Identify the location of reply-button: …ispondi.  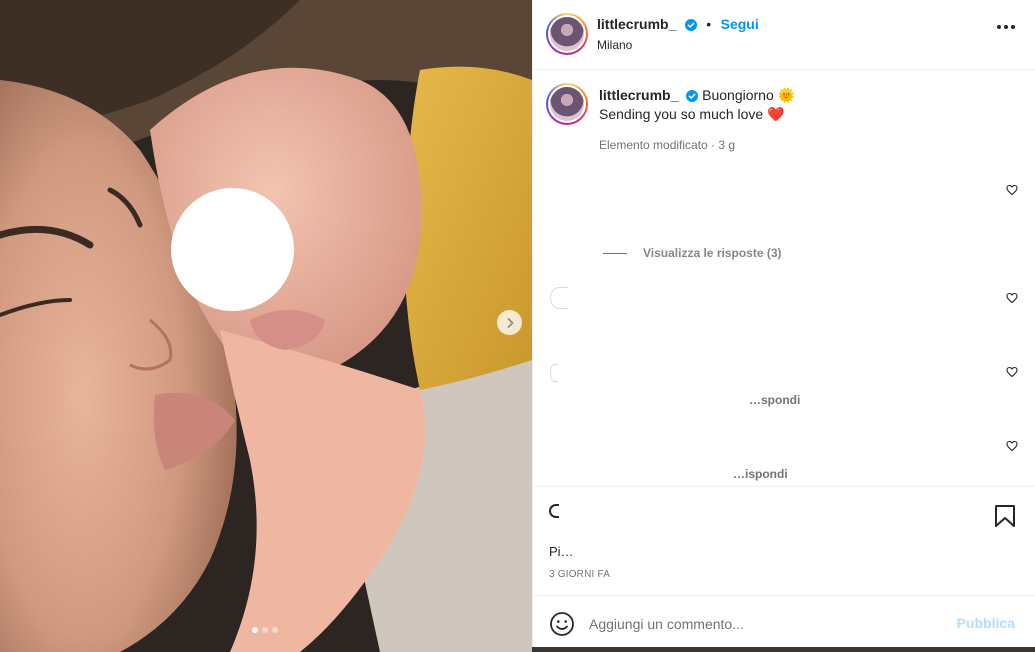
(760, 474).